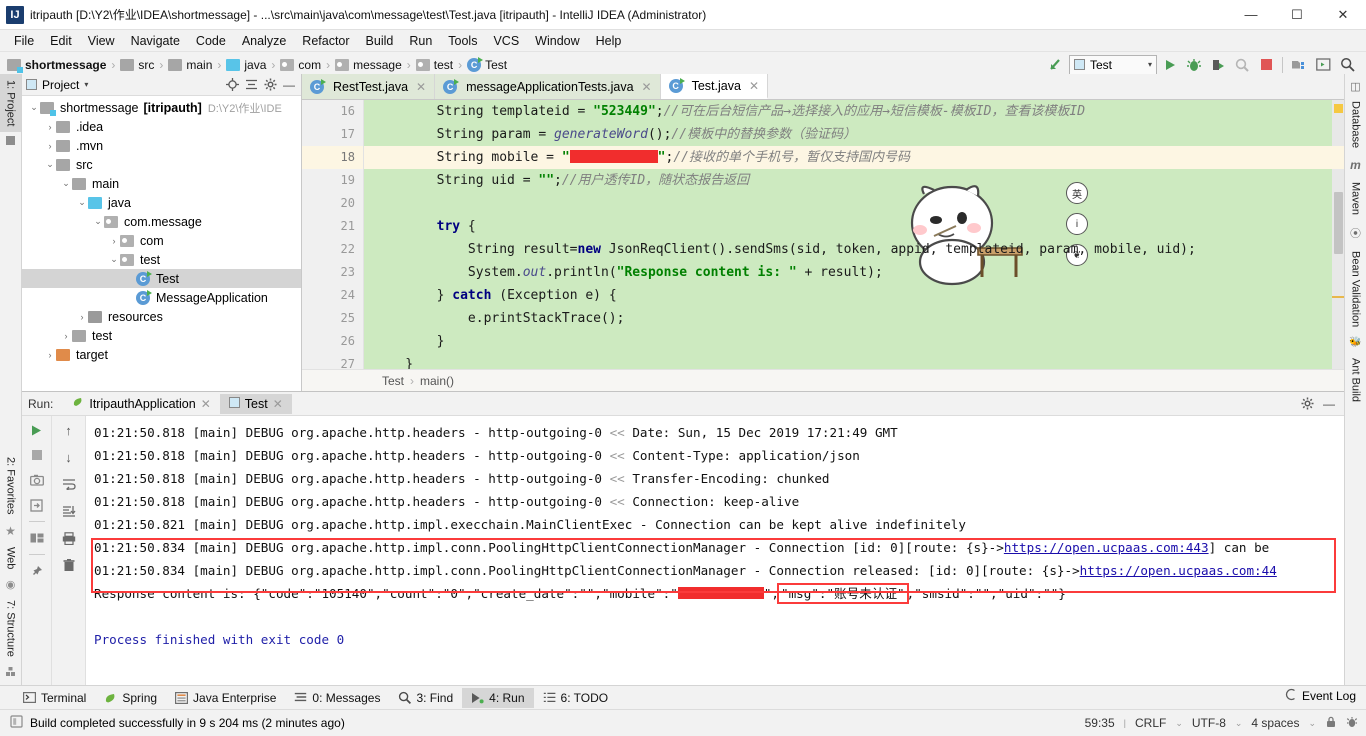  Describe the element at coordinates (325, 41) in the screenshot. I see `menu-refactor: Refactor` at that location.